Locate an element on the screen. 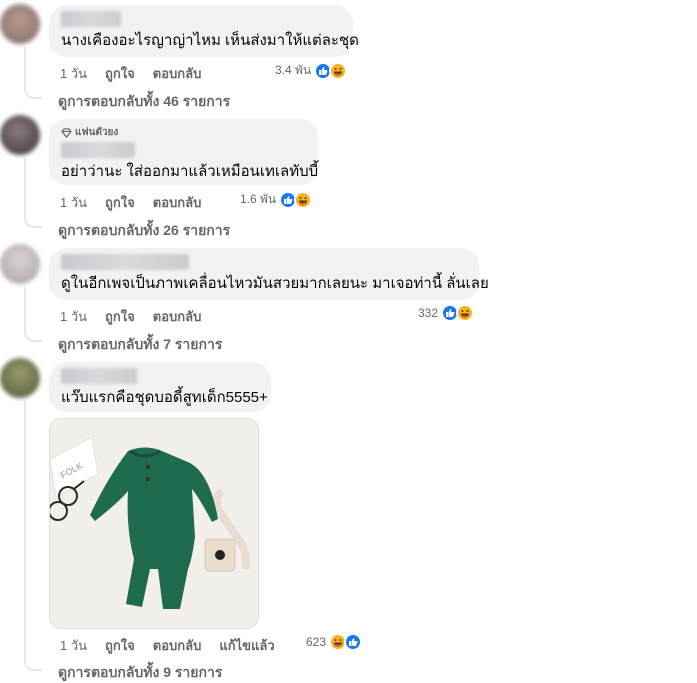 This screenshot has height=683, width=697. reaction-summary: 3.4 พัน is located at coordinates (311, 70).